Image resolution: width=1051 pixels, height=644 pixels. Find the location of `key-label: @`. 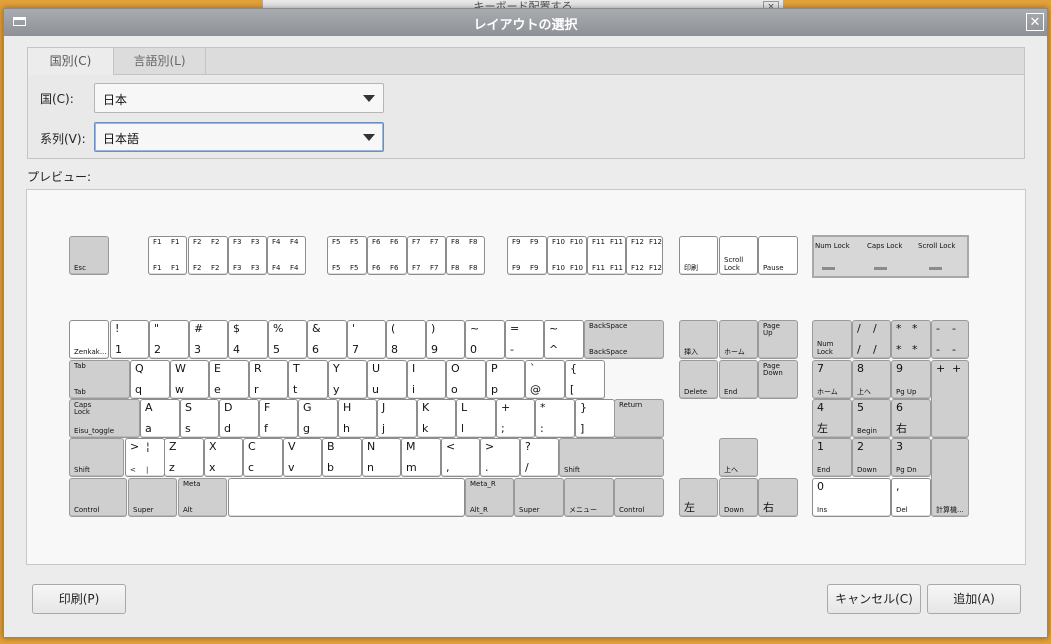

key-label: @ is located at coordinates (535, 390).